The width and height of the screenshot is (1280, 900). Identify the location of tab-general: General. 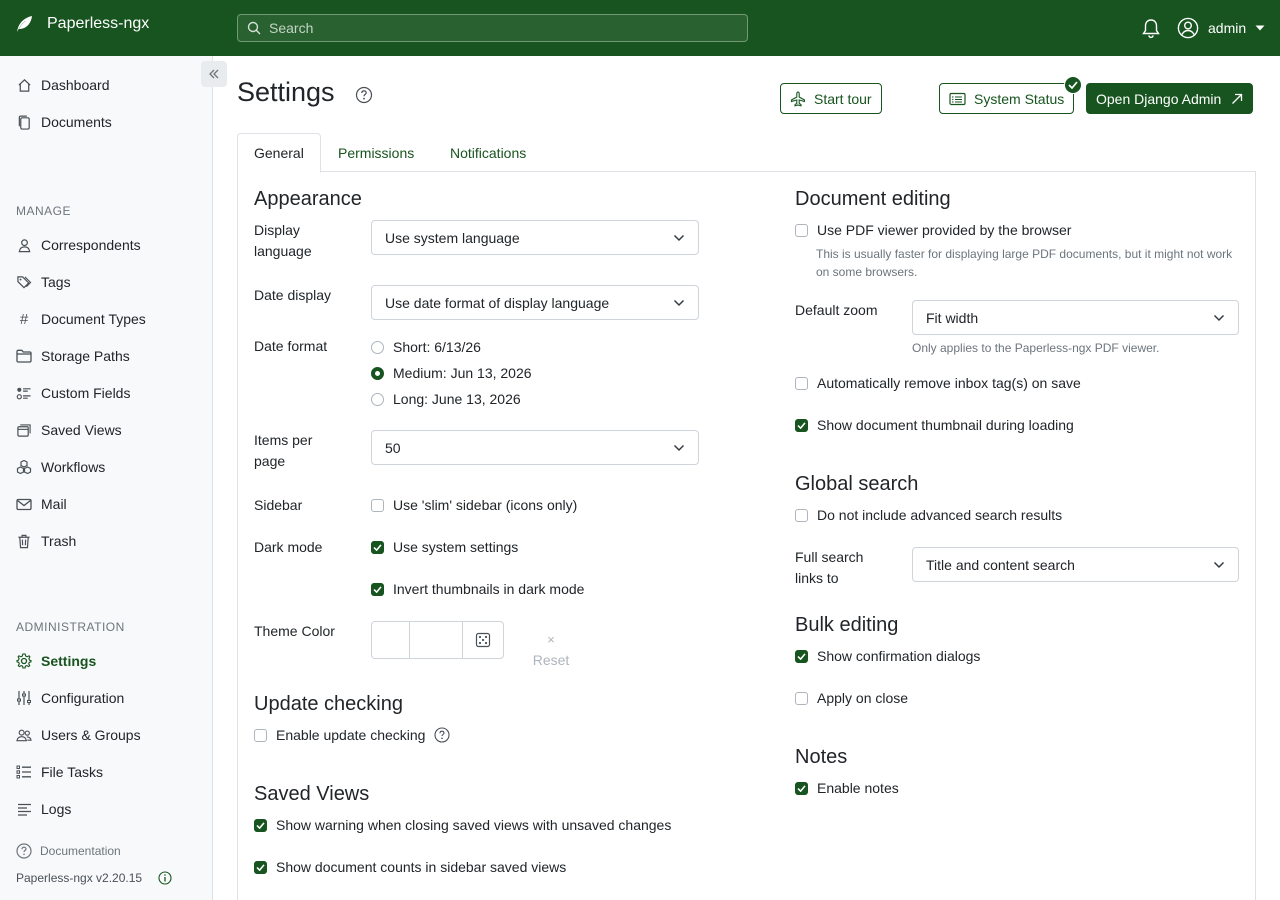
(279, 153).